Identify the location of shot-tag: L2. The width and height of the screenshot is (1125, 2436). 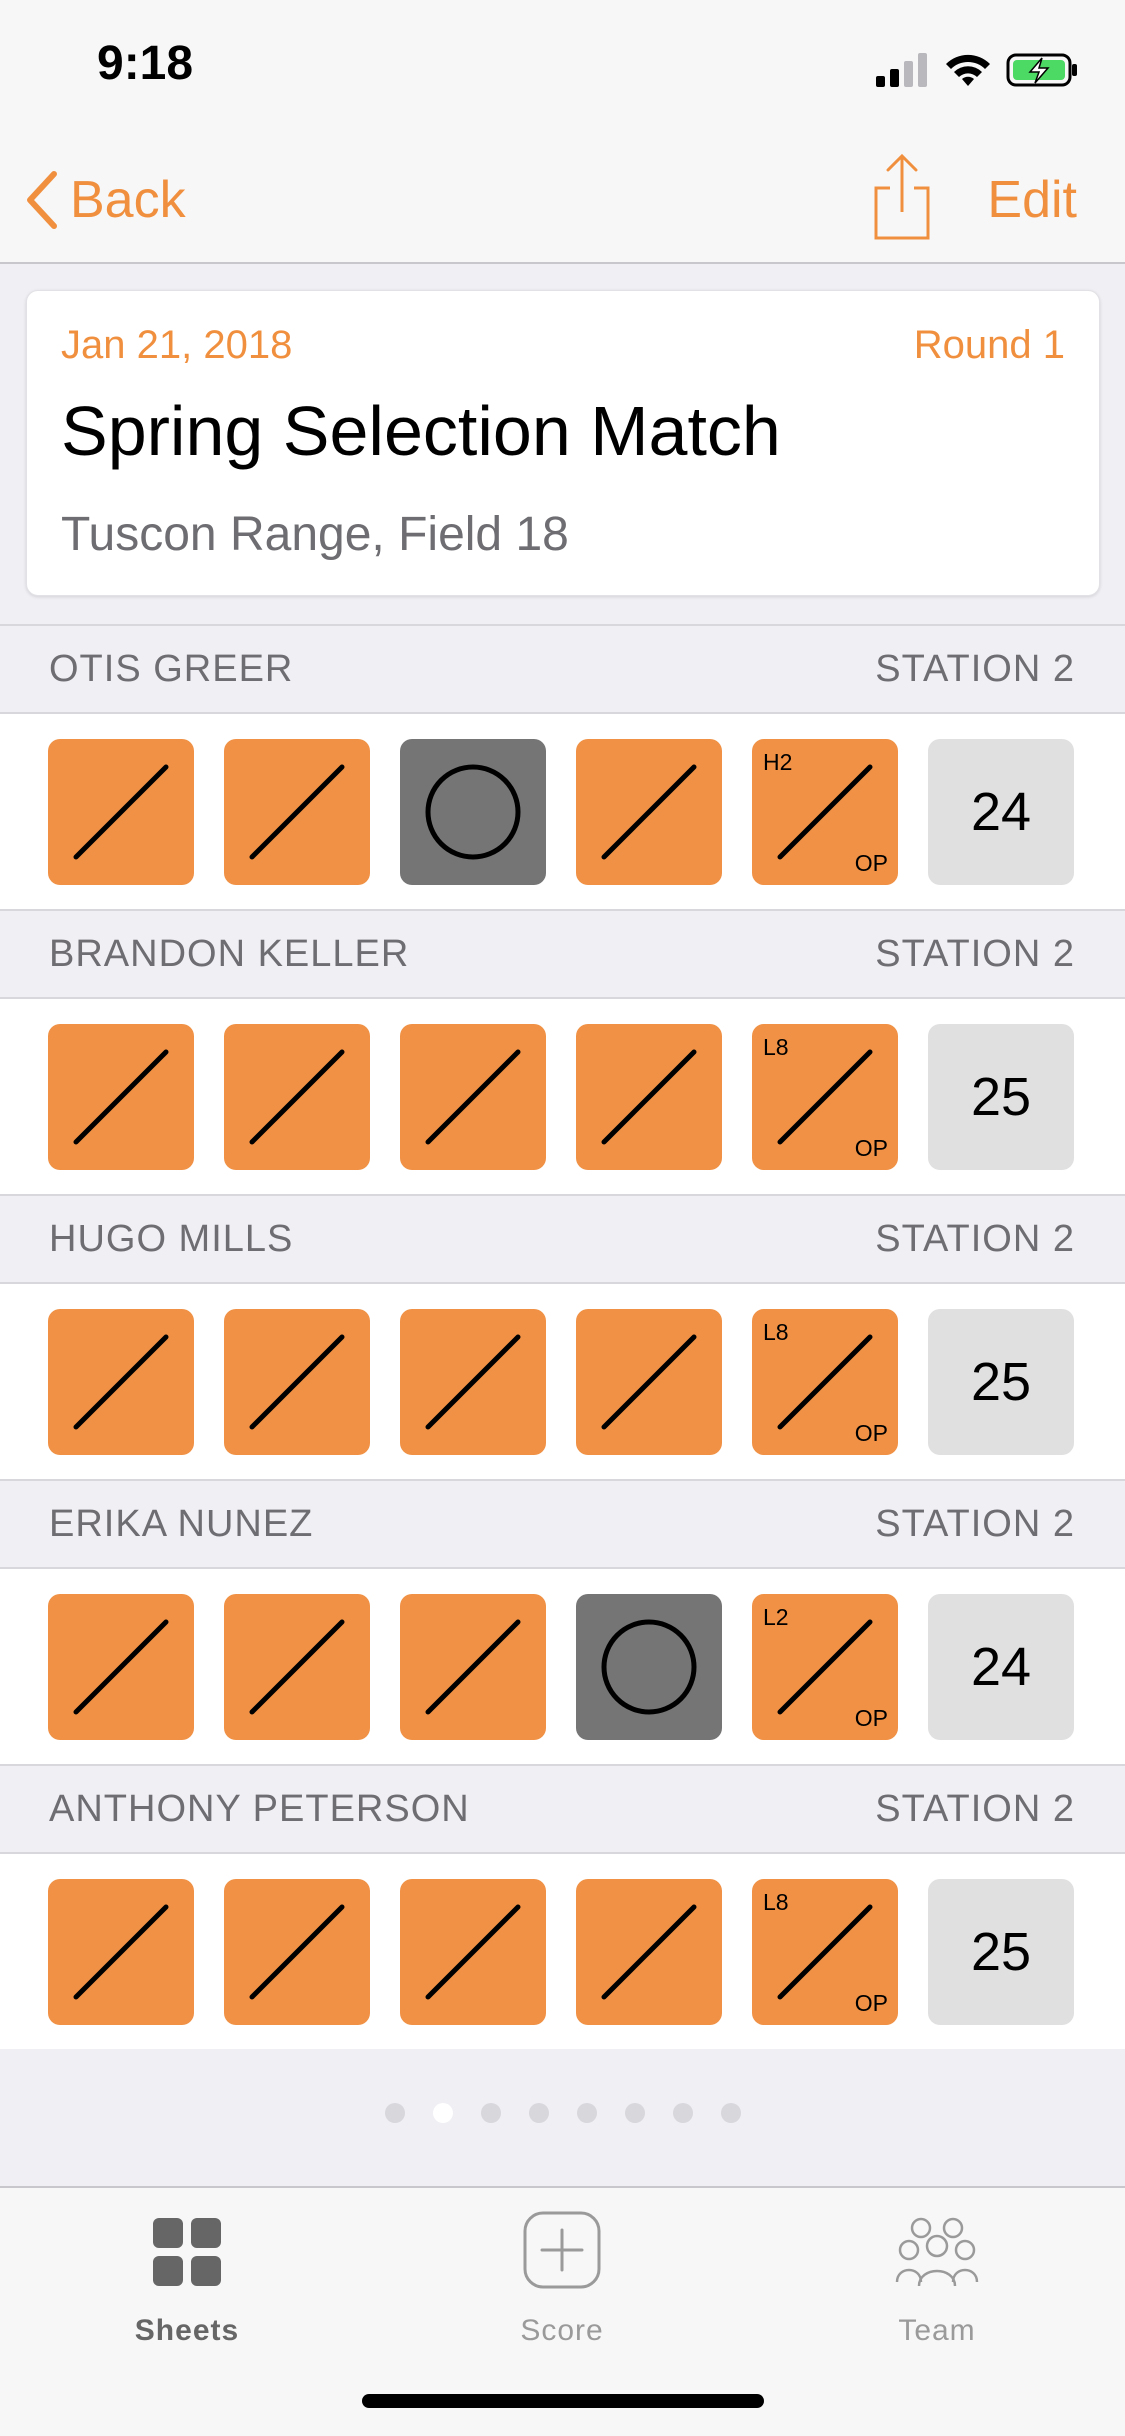
(776, 1616).